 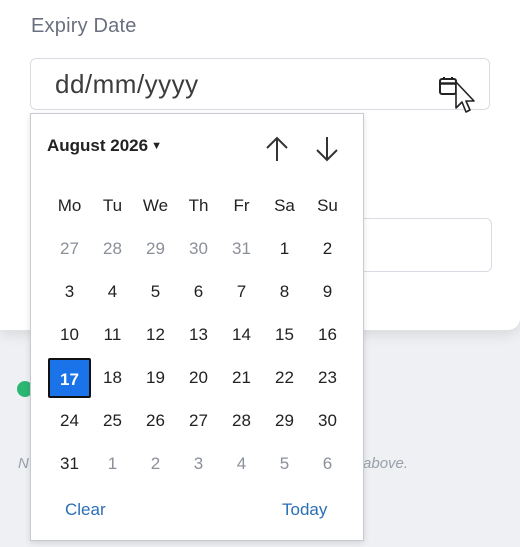 What do you see at coordinates (327, 292) in the screenshot?
I see `calendar-day: 9` at bounding box center [327, 292].